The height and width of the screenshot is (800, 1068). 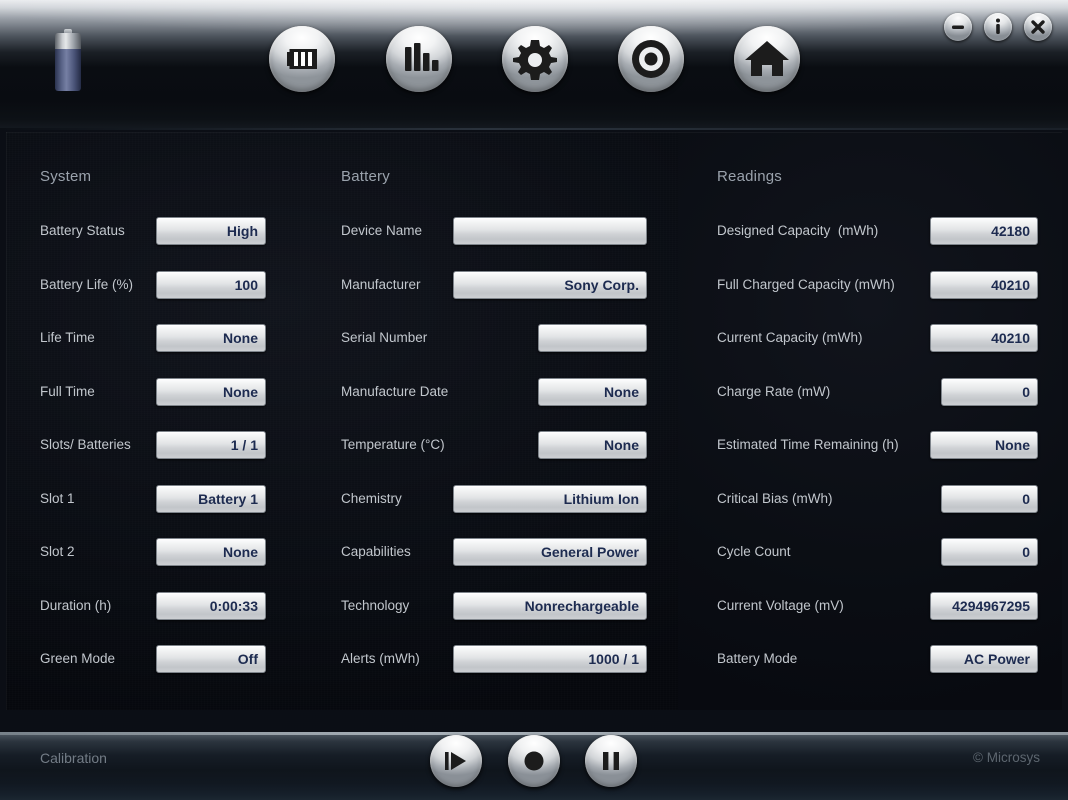 I want to click on copyright-label: © Microsys, so click(x=1006, y=757).